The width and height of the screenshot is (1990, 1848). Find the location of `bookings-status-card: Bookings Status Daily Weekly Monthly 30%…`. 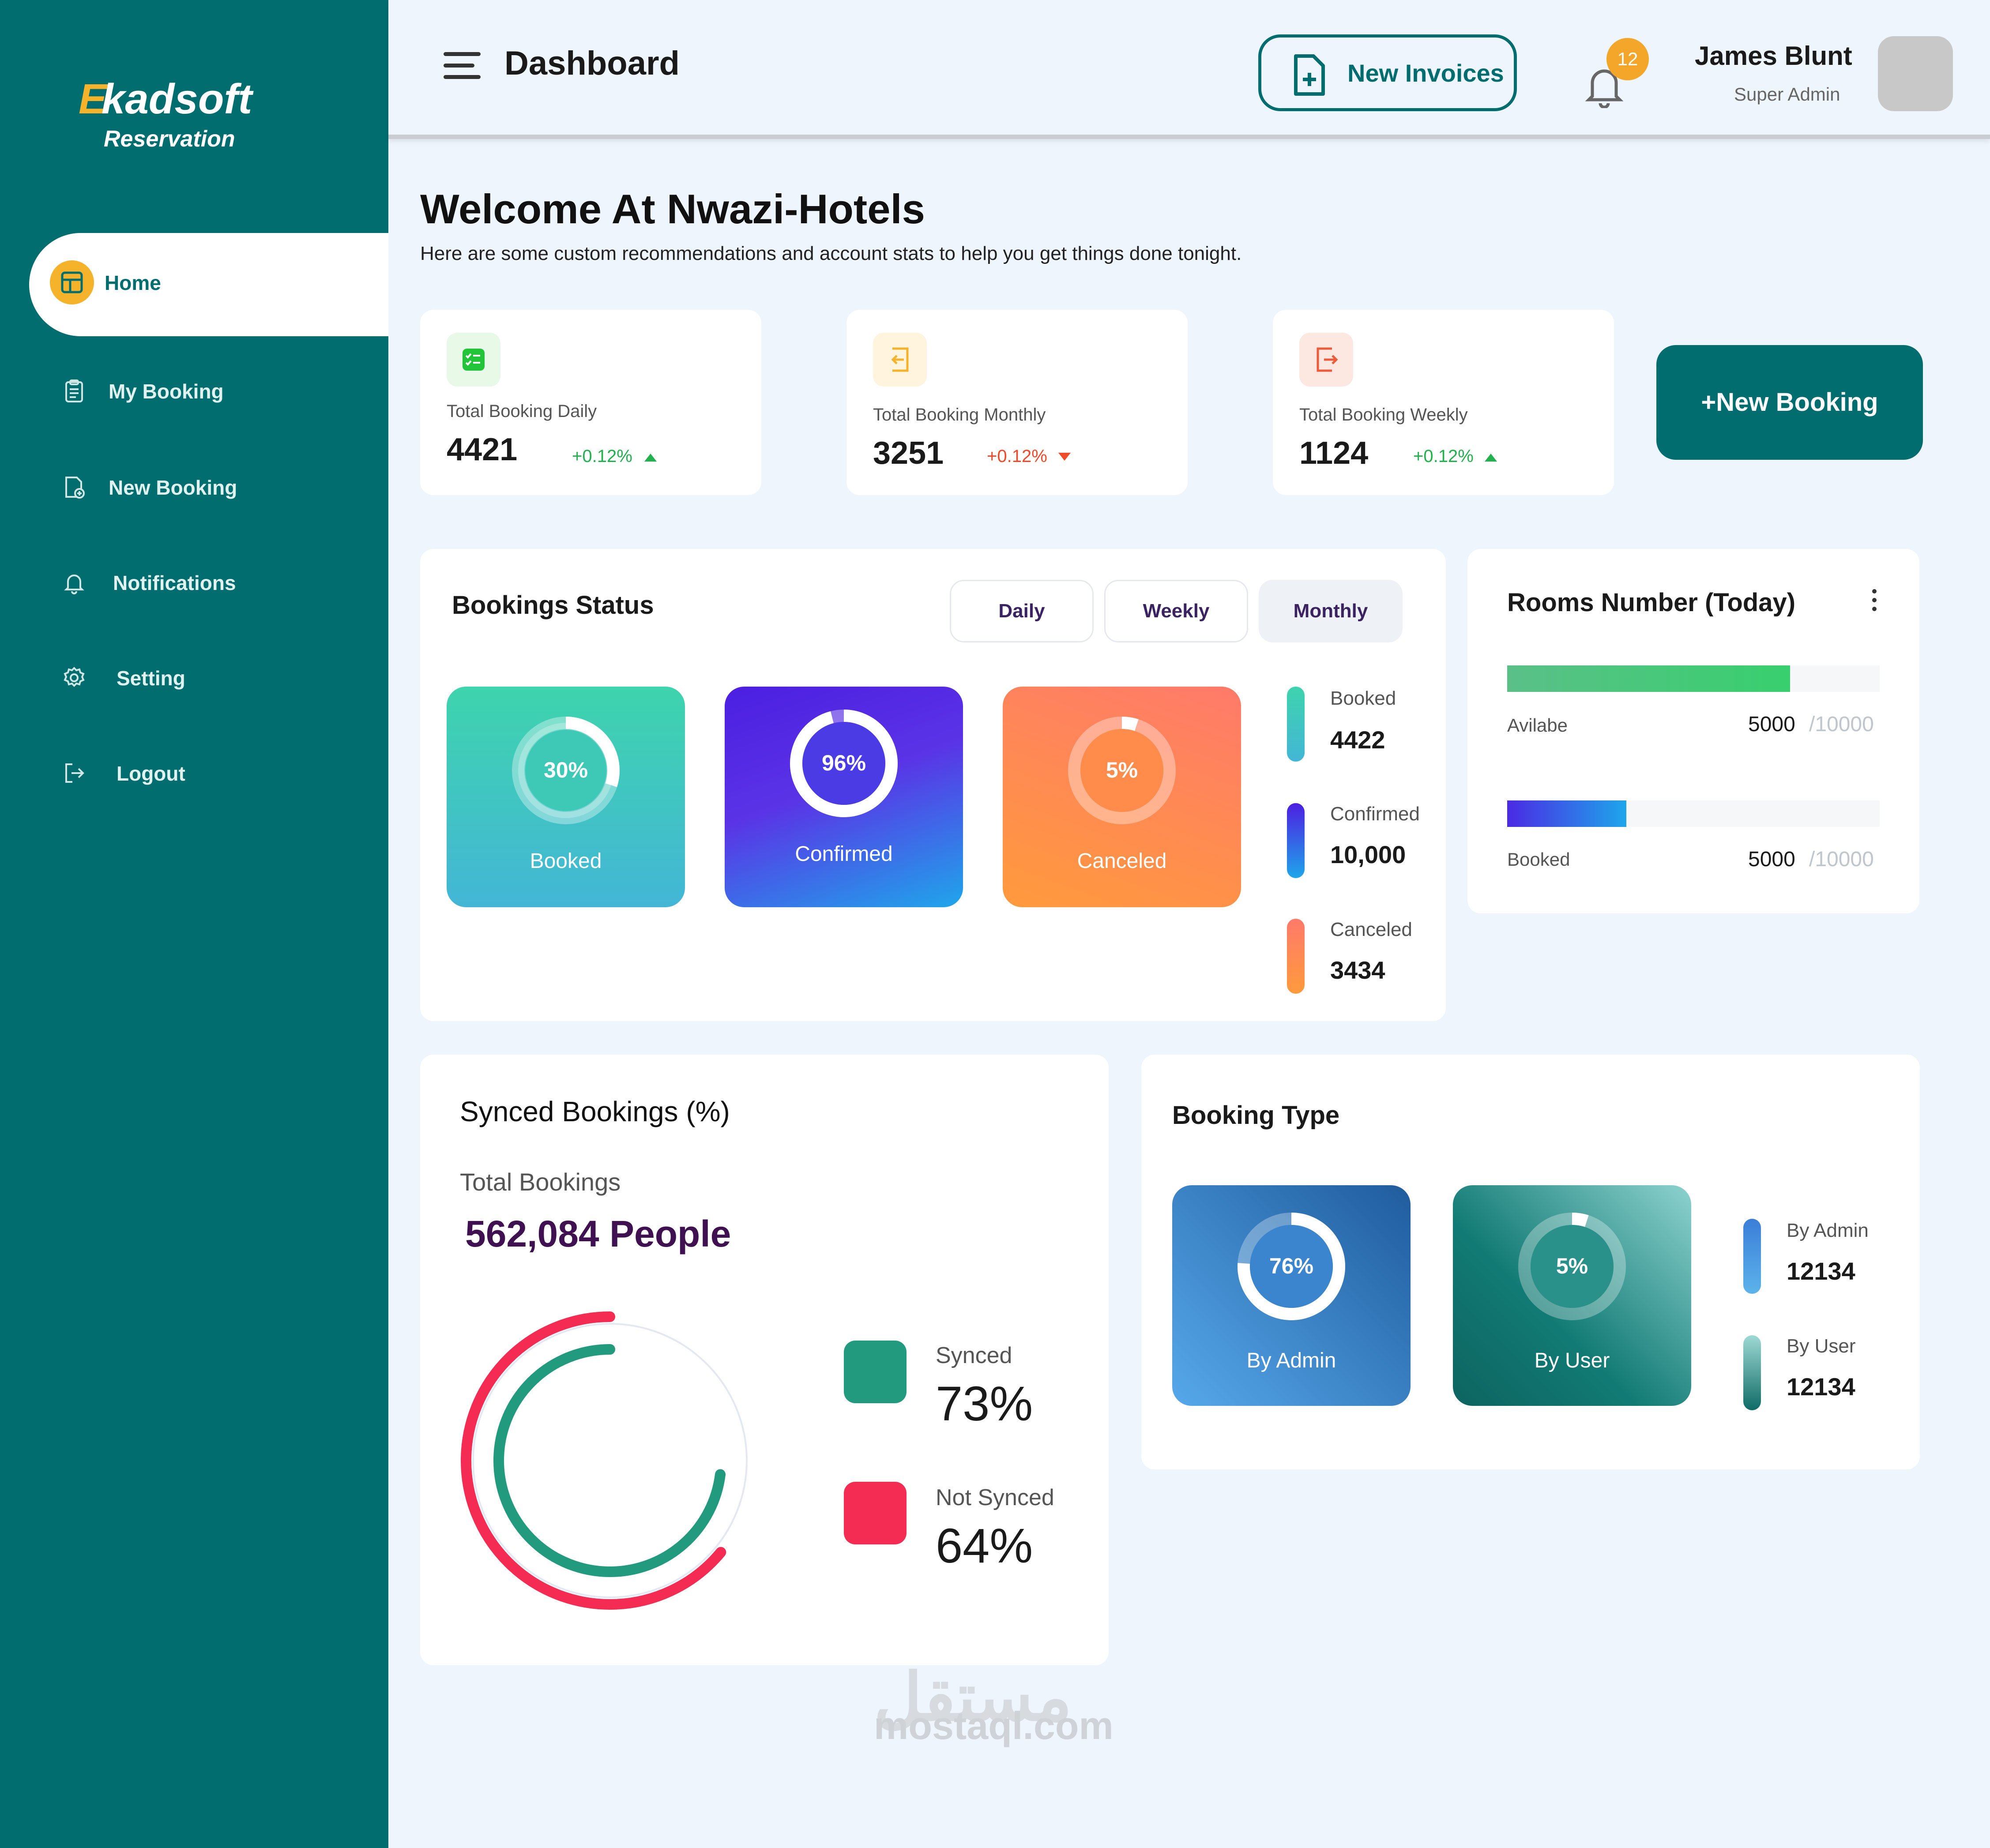

bookings-status-card: Bookings Status Daily Weekly Monthly 30%… is located at coordinates (933, 785).